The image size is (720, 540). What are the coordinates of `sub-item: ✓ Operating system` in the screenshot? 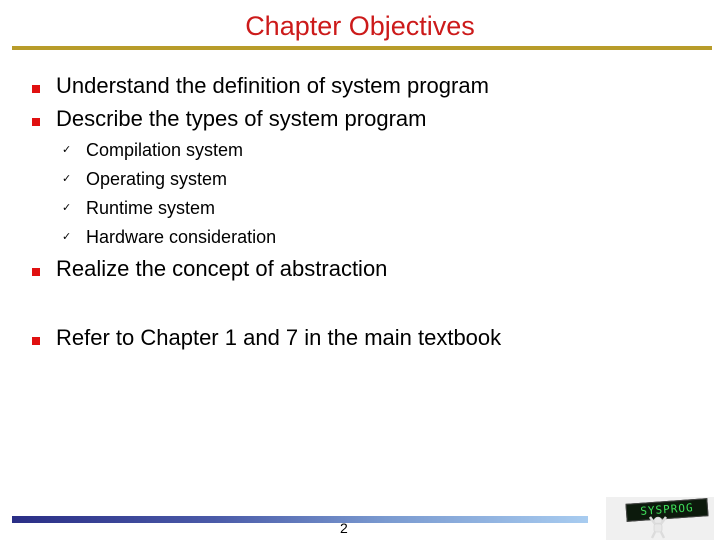 It's located at (144, 179).